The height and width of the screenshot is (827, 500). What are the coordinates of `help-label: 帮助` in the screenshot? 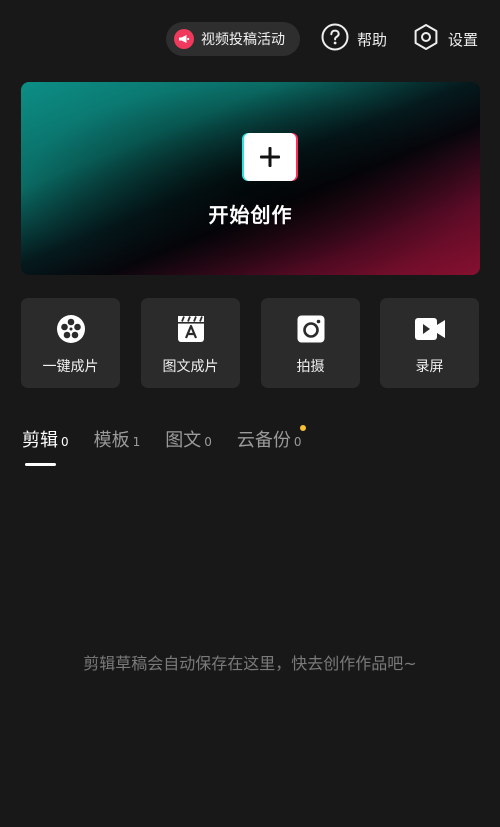 It's located at (372, 39).